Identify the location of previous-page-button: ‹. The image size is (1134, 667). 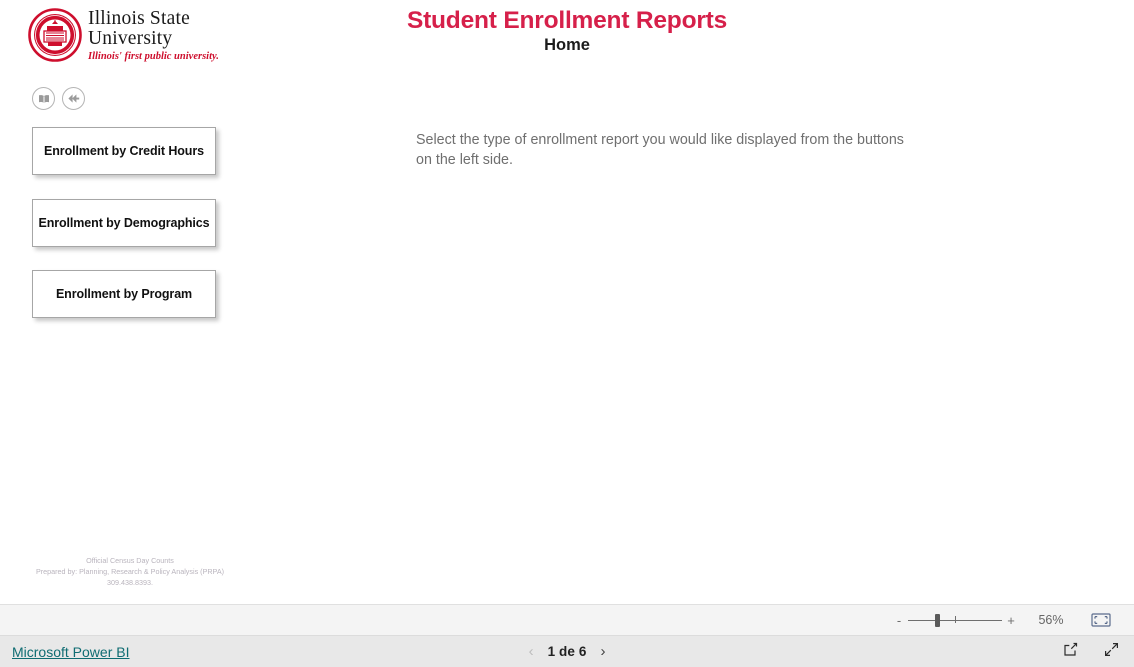
(531, 651).